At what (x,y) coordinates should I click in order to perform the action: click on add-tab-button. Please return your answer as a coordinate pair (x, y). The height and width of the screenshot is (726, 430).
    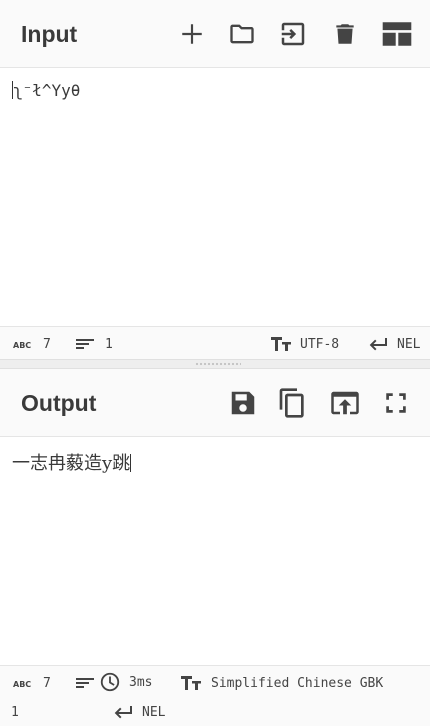
    Looking at the image, I should click on (192, 34).